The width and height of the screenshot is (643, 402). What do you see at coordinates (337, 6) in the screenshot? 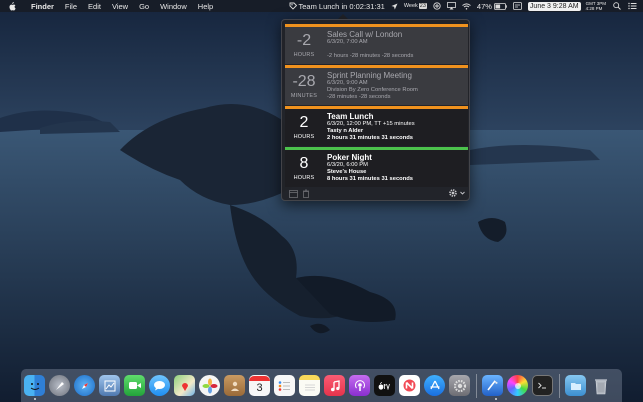
I see `countdown-status-item: Team Lunch in 0:02:31:31` at bounding box center [337, 6].